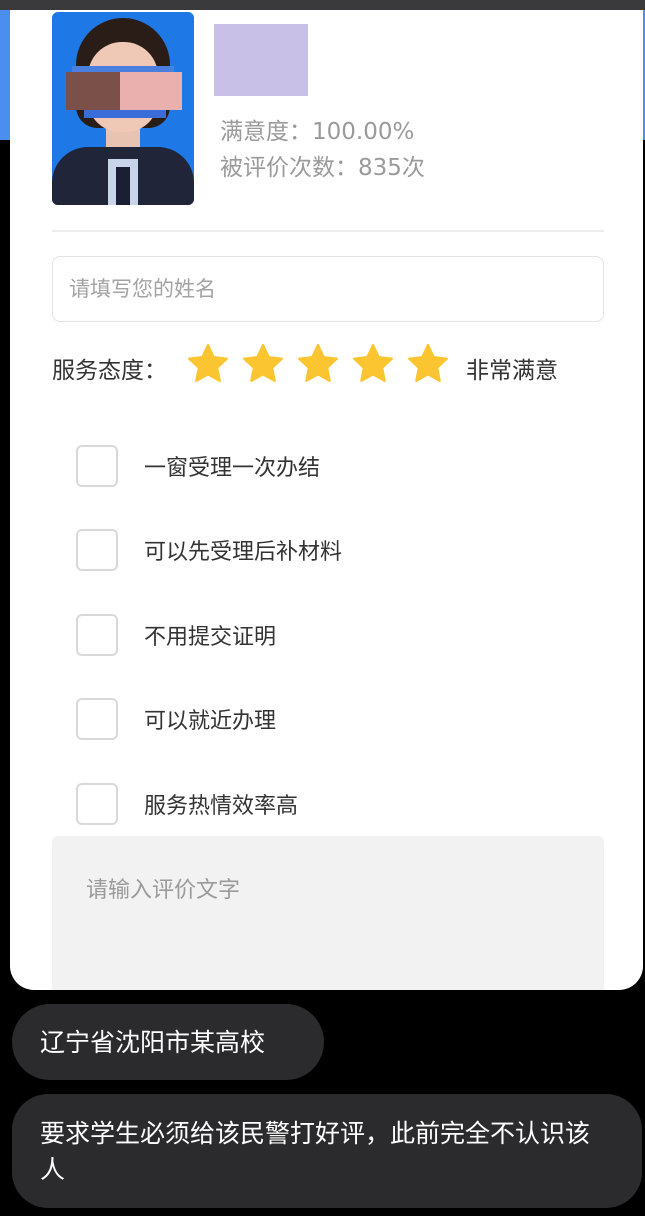 The image size is (645, 1216). What do you see at coordinates (243, 552) in the screenshot?
I see `option-label: 可以先受理后补材料` at bounding box center [243, 552].